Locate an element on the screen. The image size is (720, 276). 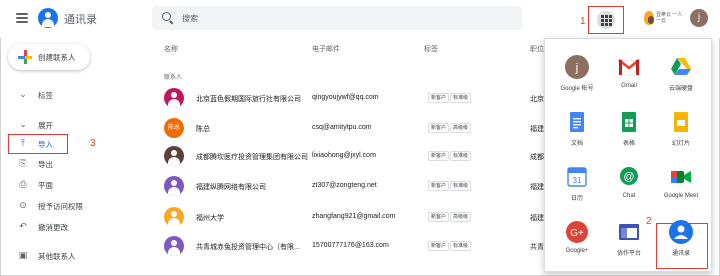
chevron-down-icon: ⌄ is located at coordinates (23, 94).